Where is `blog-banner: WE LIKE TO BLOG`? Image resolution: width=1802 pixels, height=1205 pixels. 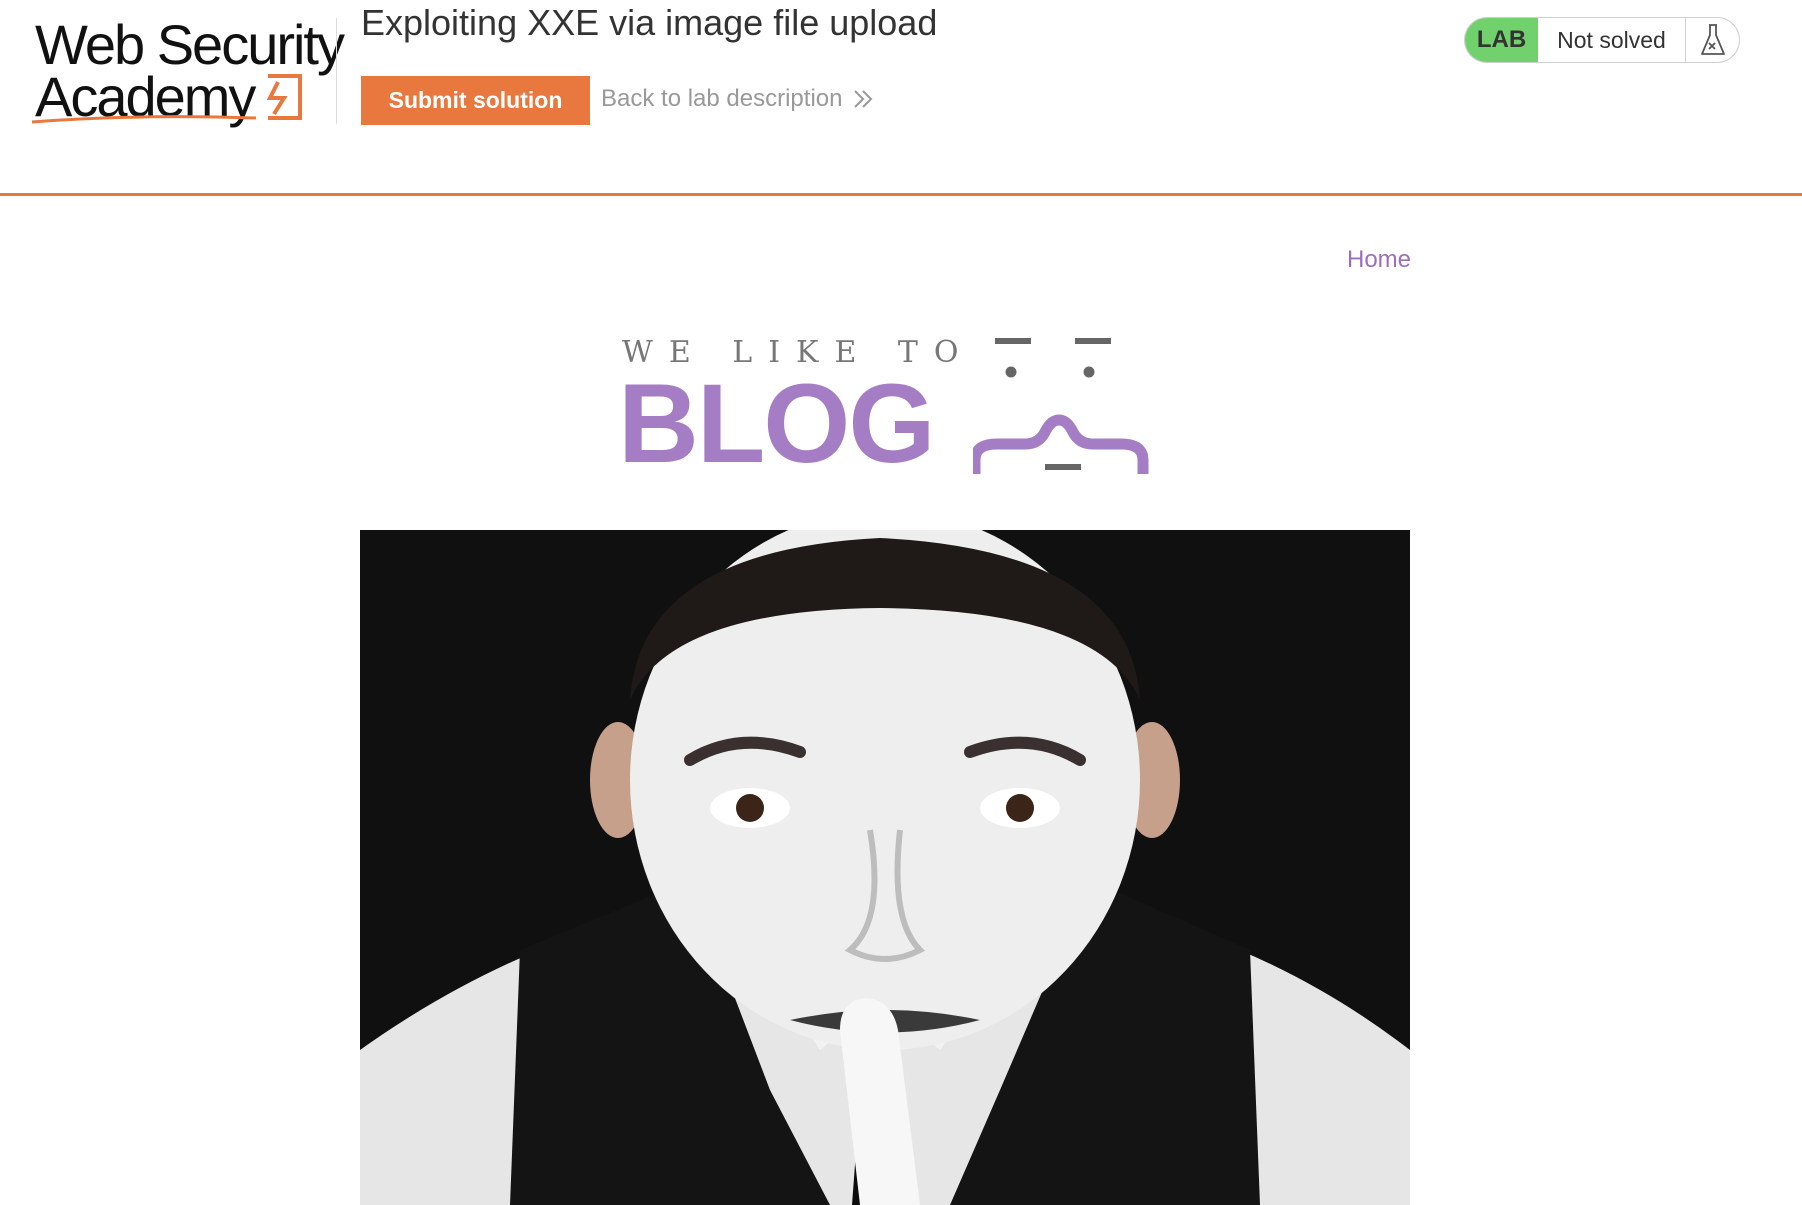
blog-banner: WE LIKE TO BLOG is located at coordinates (888, 405).